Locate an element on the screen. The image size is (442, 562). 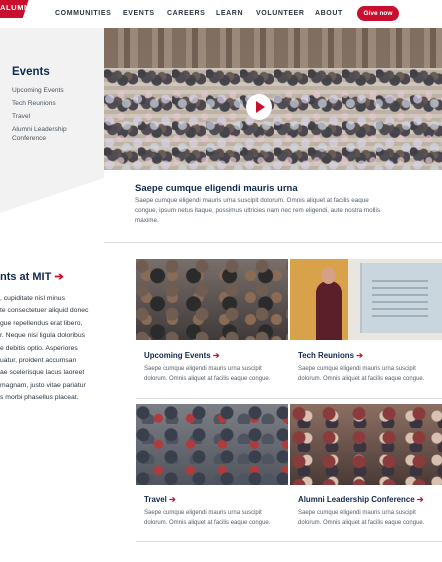
give-now-button: Give now is located at coordinates (378, 13).